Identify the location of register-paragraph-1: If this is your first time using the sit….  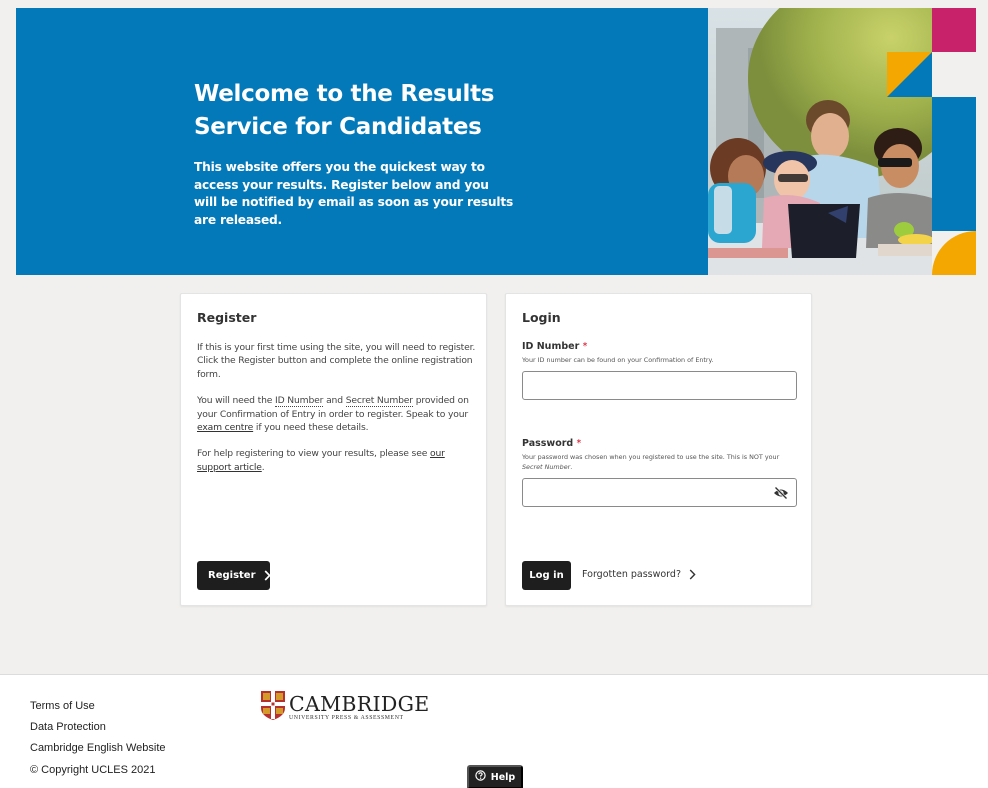
(336, 361).